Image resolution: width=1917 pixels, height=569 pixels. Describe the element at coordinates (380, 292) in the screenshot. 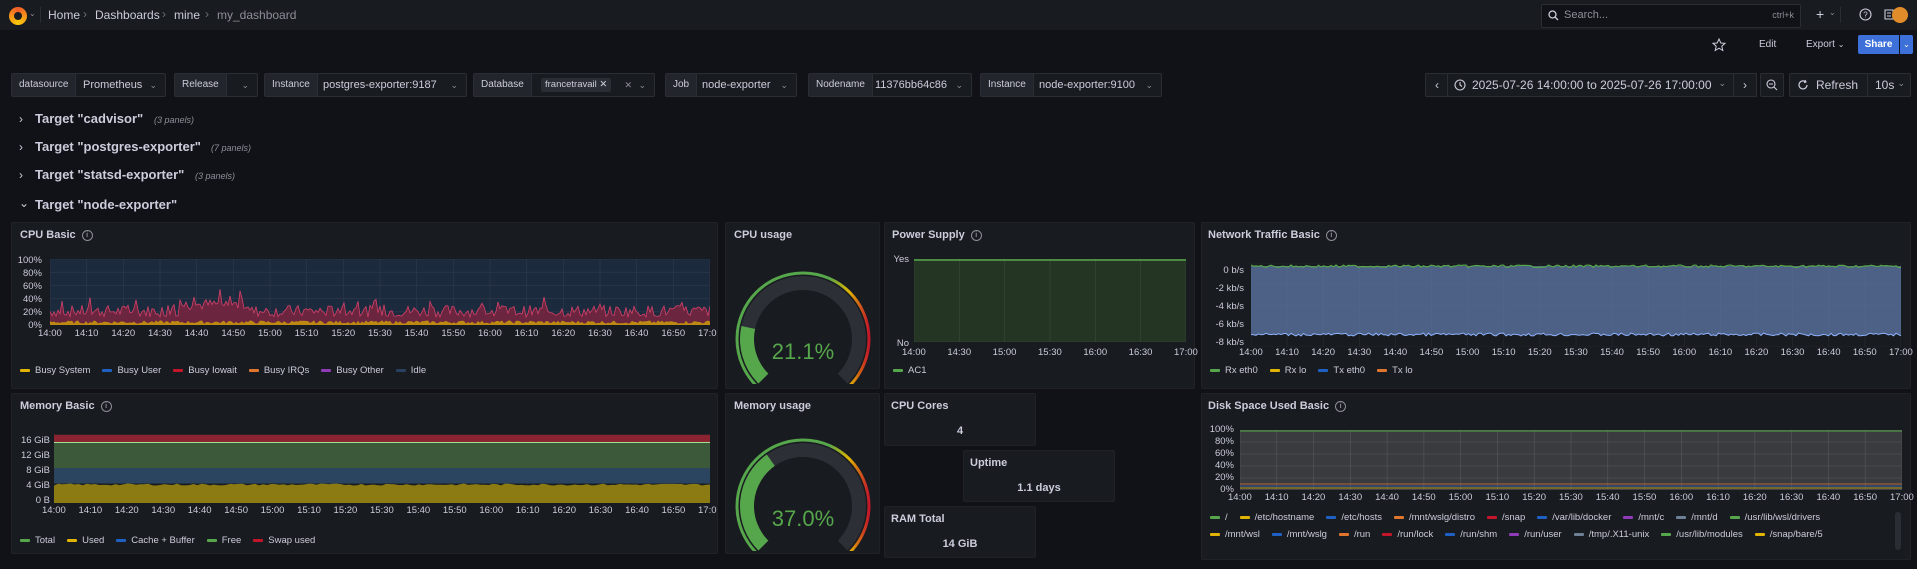

I see `cpu-basic-plot` at that location.